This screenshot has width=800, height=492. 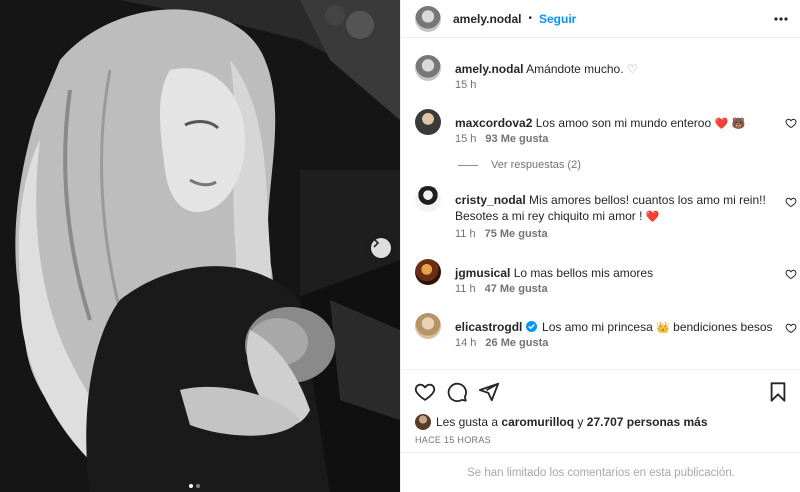 What do you see at coordinates (730, 123) in the screenshot?
I see `comment-emoji: ❤️ 🐻` at bounding box center [730, 123].